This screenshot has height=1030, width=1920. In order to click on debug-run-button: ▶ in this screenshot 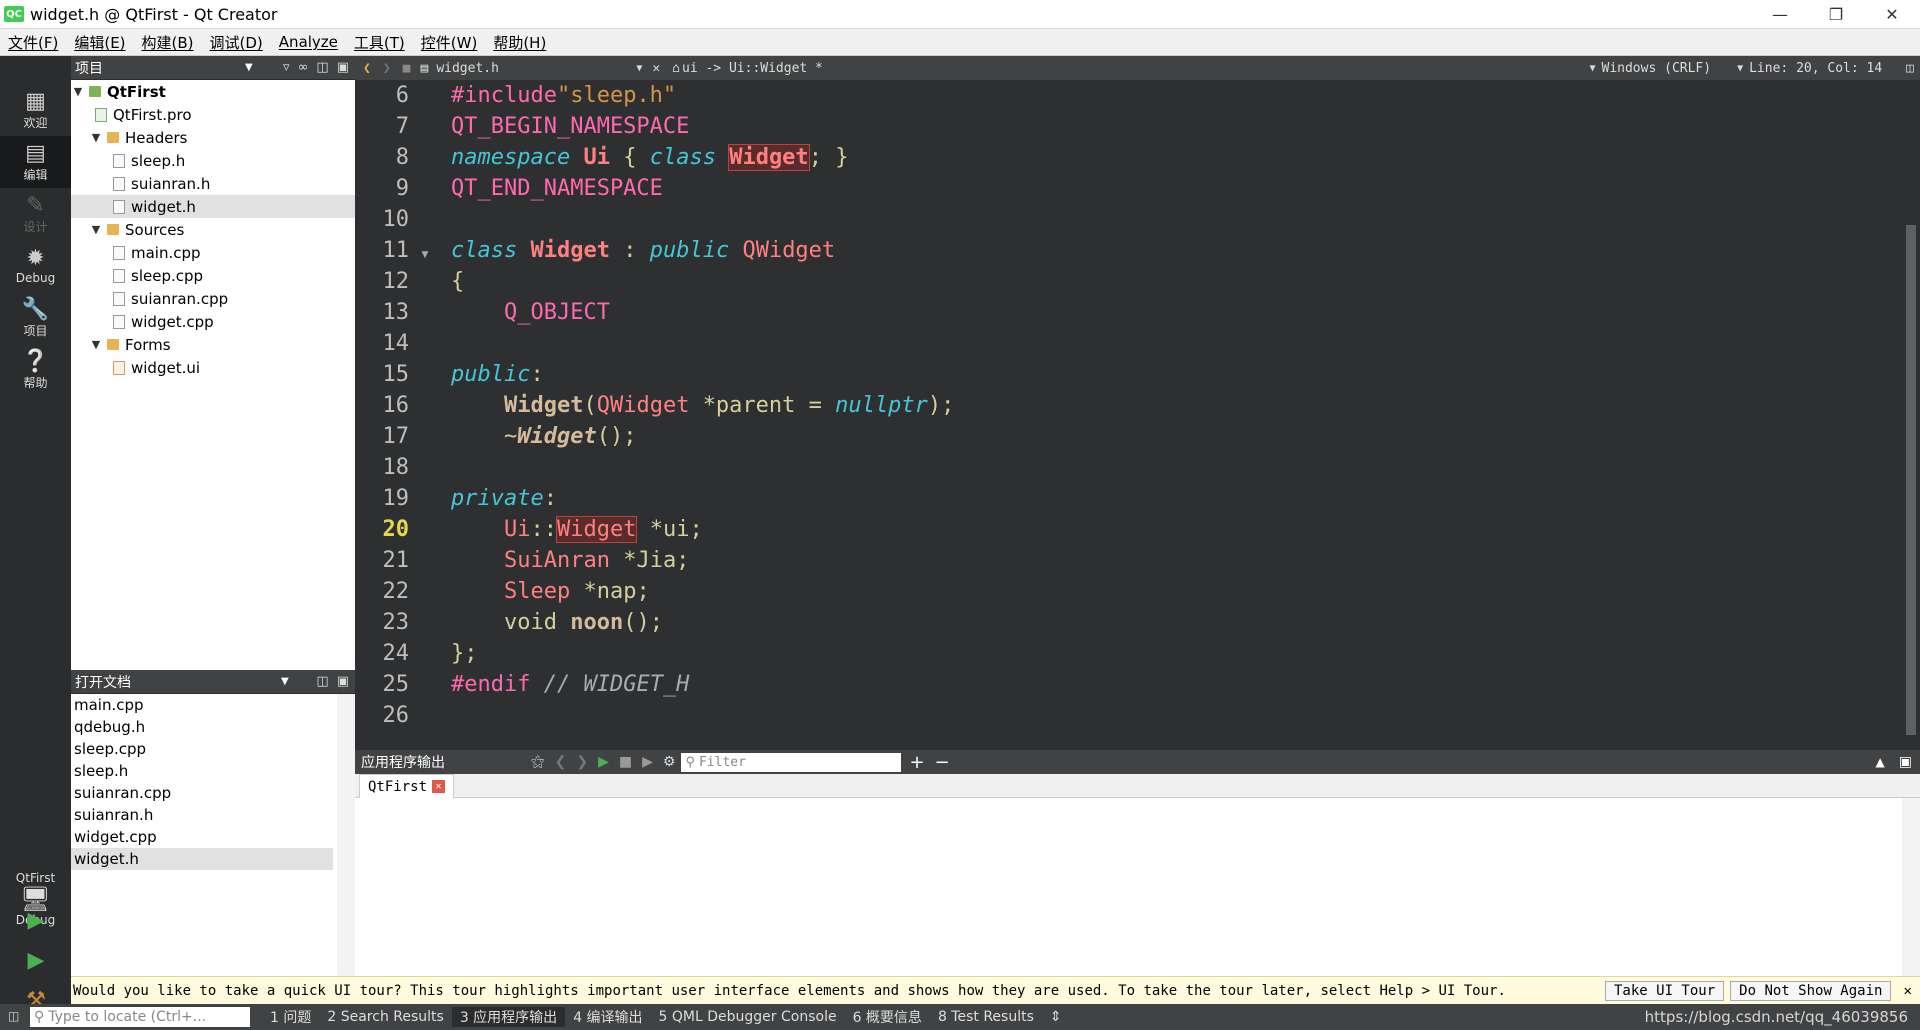, I will do `click(36, 960)`.